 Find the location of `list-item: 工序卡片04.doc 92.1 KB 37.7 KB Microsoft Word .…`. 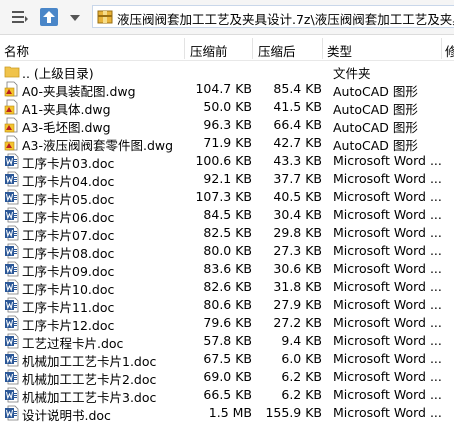

list-item: 工序卡片04.doc 92.1 KB 37.7 KB Microsoft Word .… is located at coordinates (227, 179).